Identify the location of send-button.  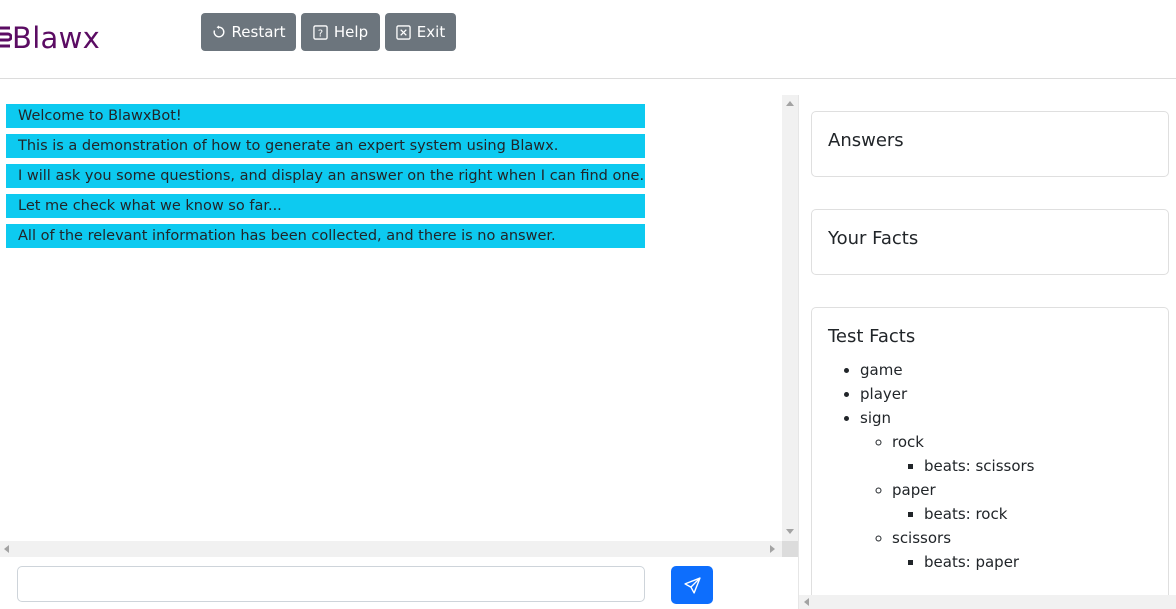
(692, 585).